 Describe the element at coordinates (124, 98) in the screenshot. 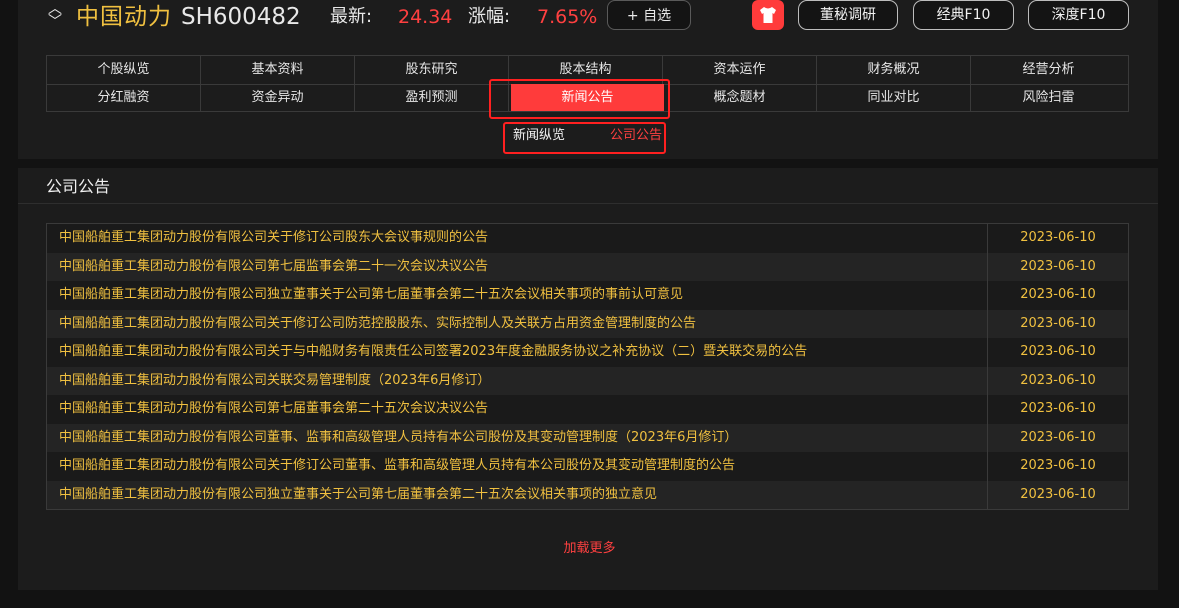

I see `nav-item-dividend-financing: 分红融资` at that location.